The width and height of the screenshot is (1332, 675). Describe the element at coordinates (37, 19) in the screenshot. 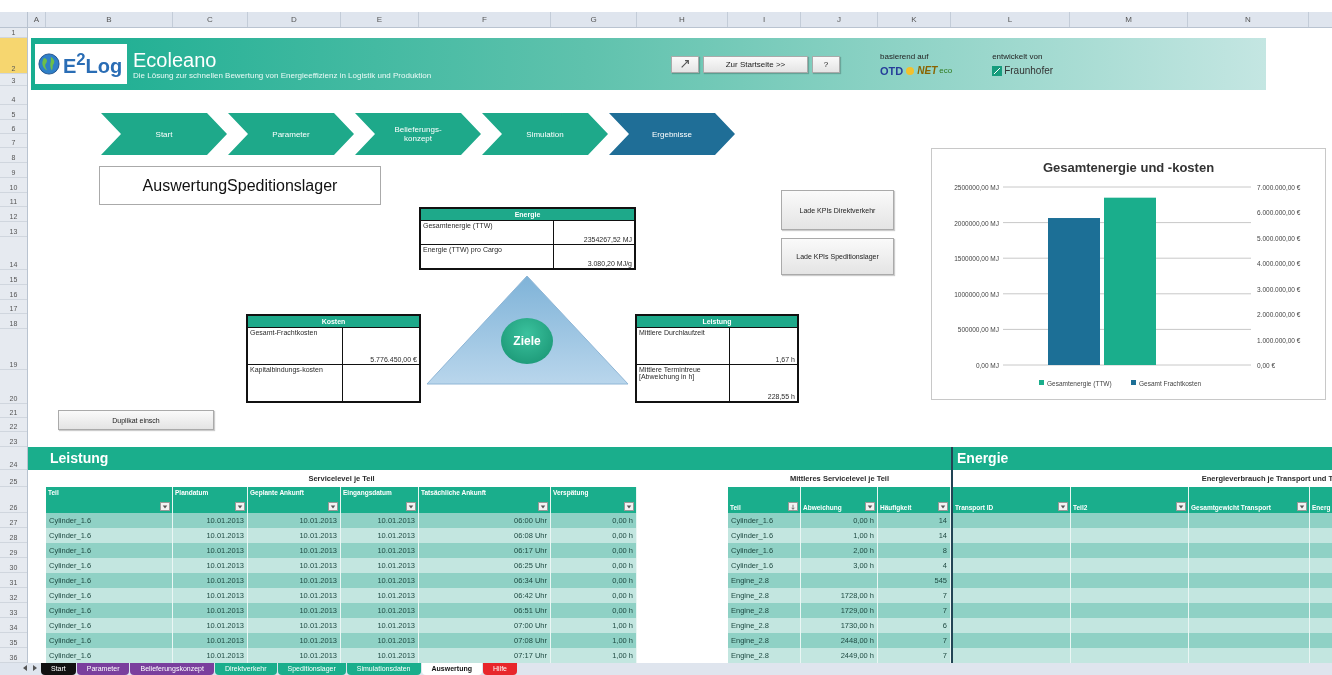

I see `column-header: A` at that location.